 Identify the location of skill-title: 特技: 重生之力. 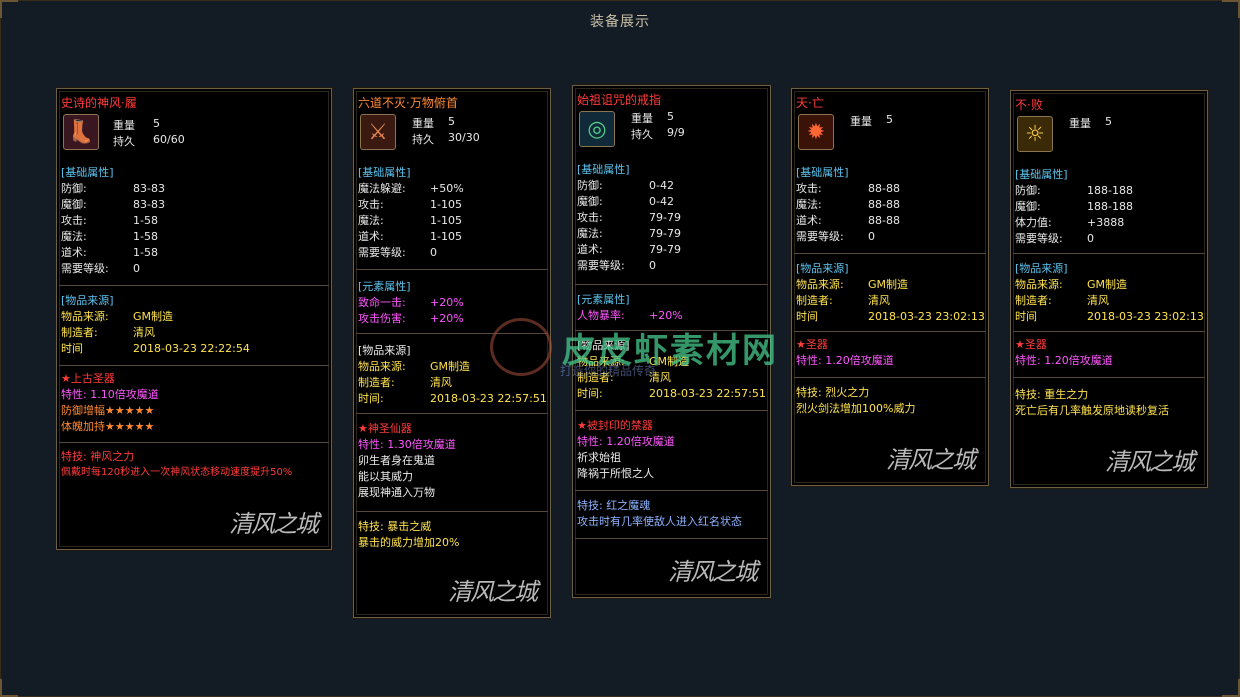
(1052, 394).